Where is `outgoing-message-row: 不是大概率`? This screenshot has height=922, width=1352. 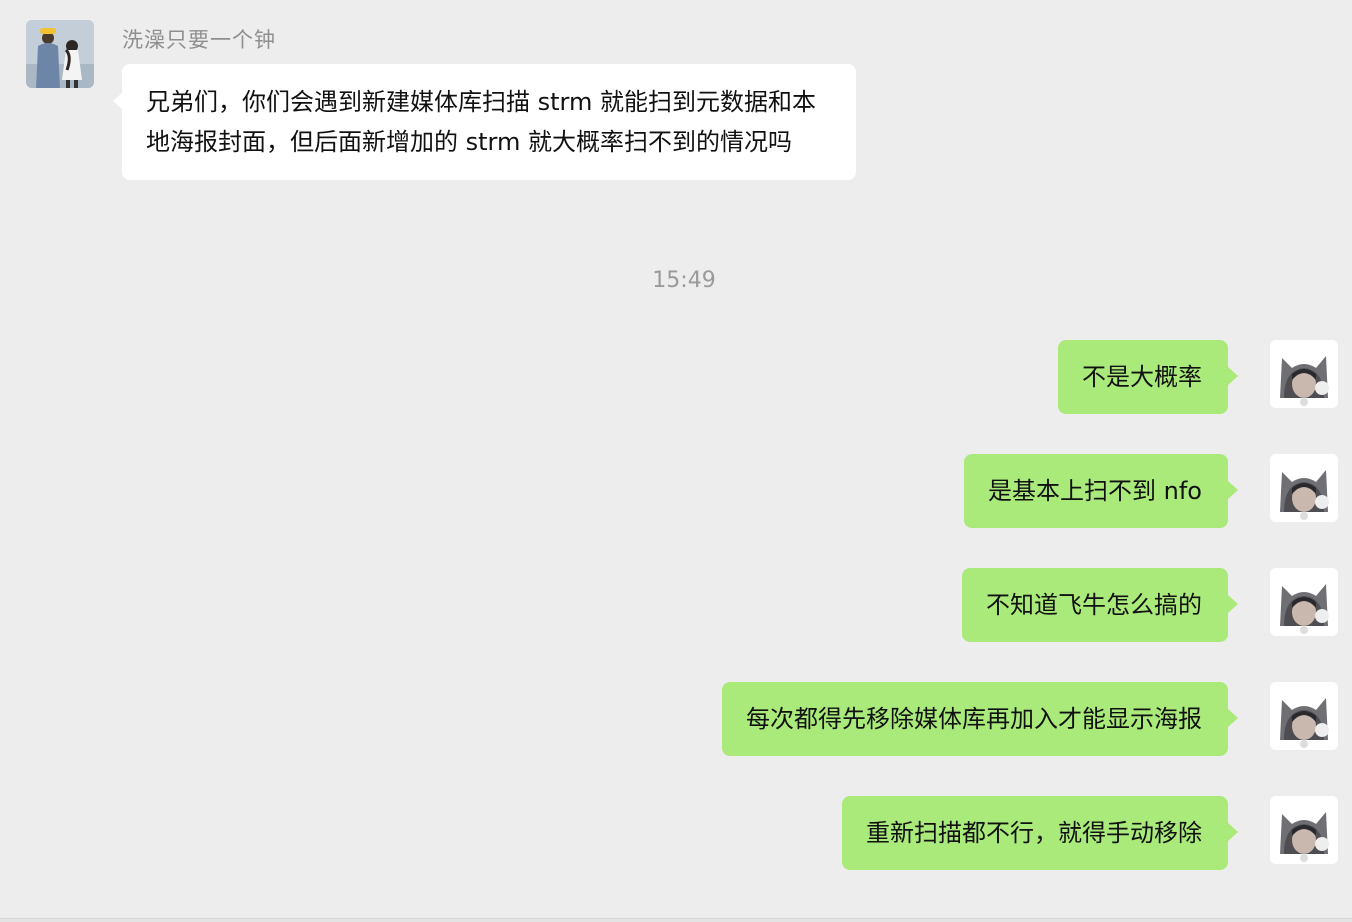 outgoing-message-row: 不是大概率 is located at coordinates (738, 377).